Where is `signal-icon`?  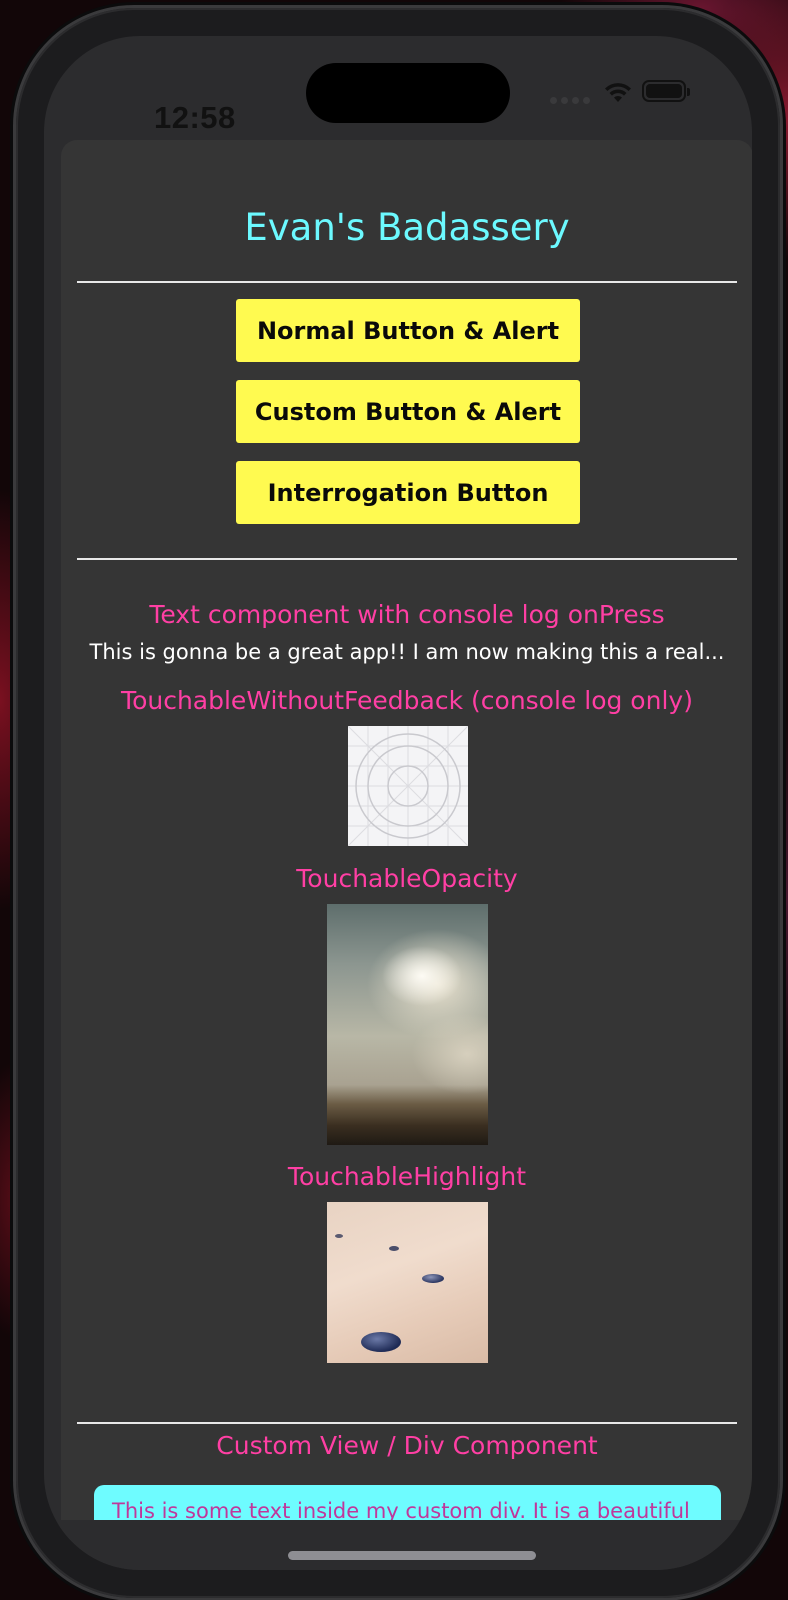 signal-icon is located at coordinates (570, 100).